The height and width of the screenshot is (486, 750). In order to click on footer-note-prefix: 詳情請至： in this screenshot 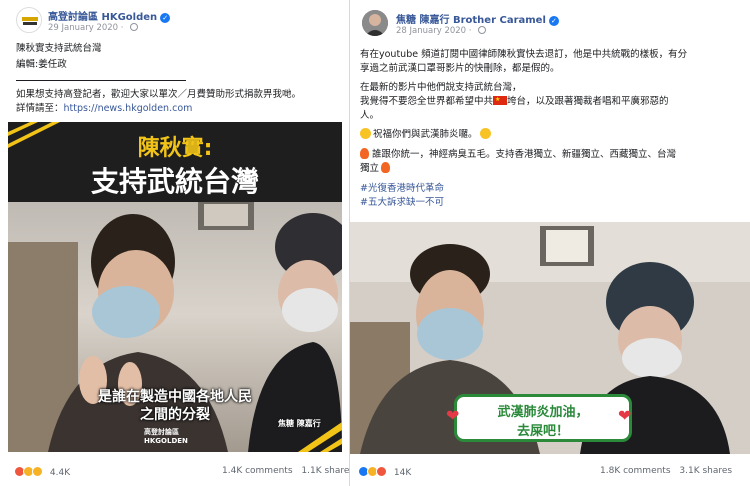, I will do `click(40, 108)`.